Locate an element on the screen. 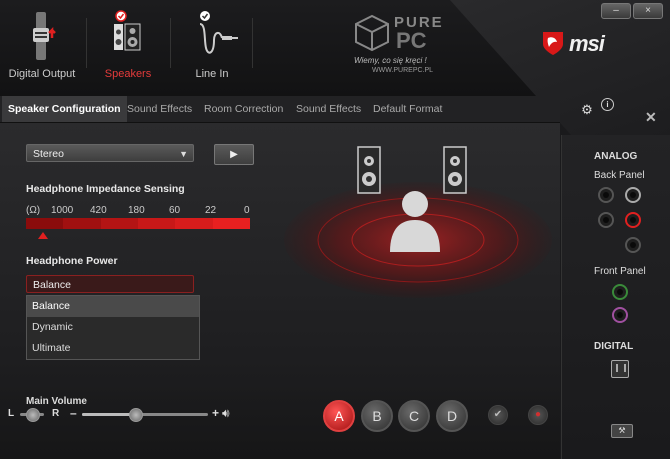  purepc-pc-text: PC is located at coordinates (411, 40).